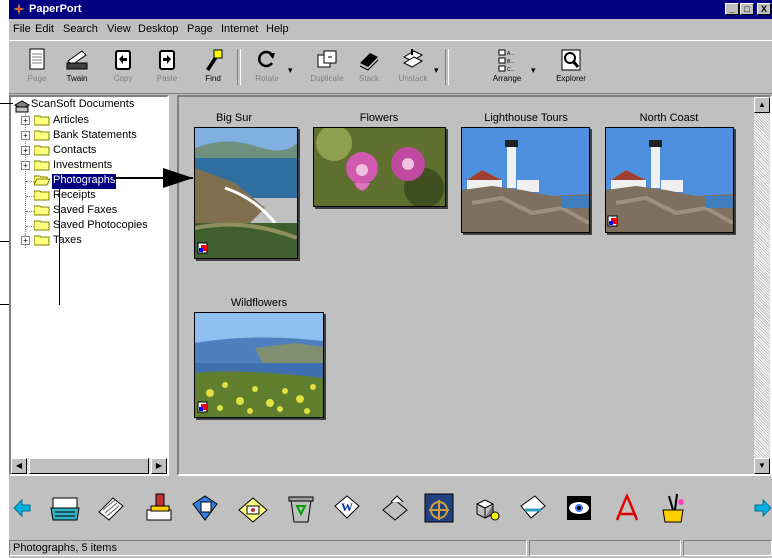  I want to click on typewriter-icon, so click(65, 508).